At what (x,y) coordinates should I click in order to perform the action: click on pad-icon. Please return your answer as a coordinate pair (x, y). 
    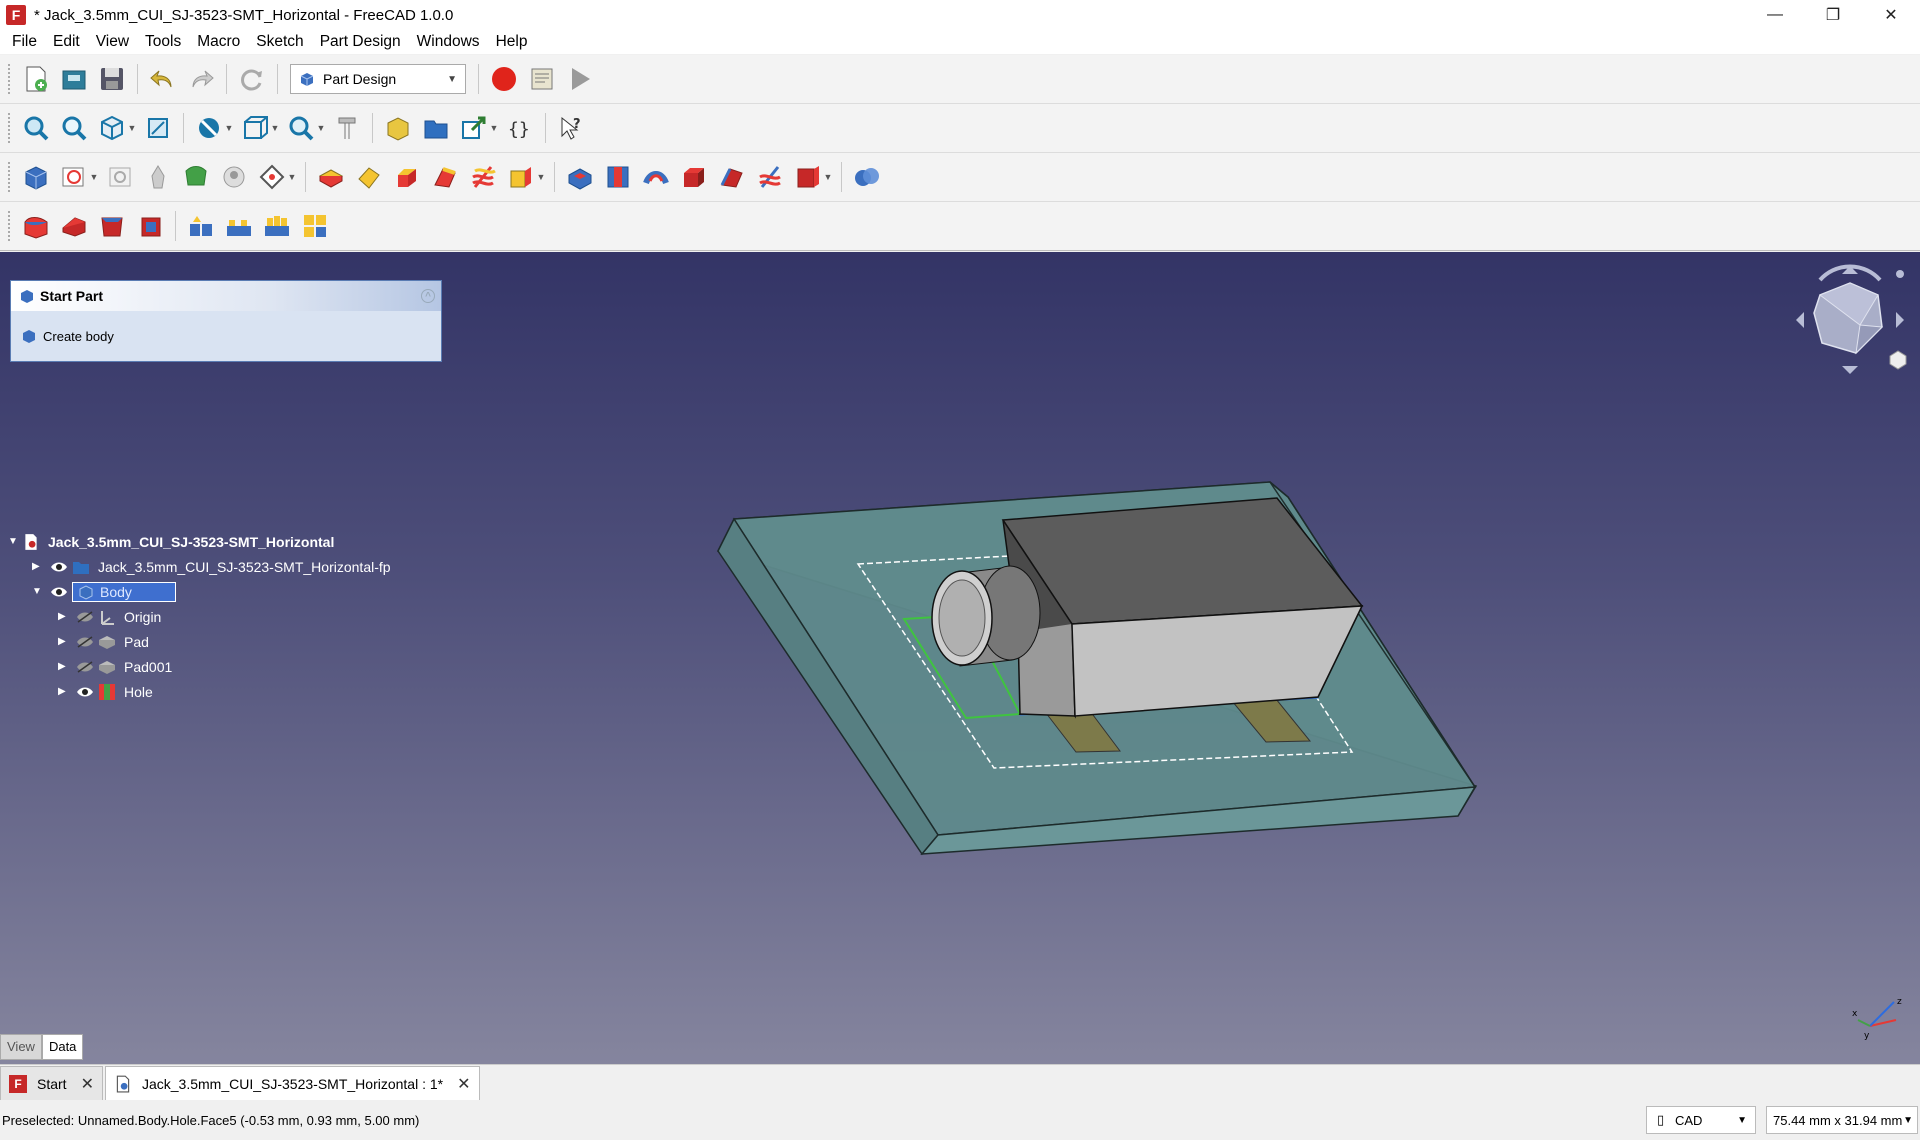
    Looking at the image, I should click on (331, 177).